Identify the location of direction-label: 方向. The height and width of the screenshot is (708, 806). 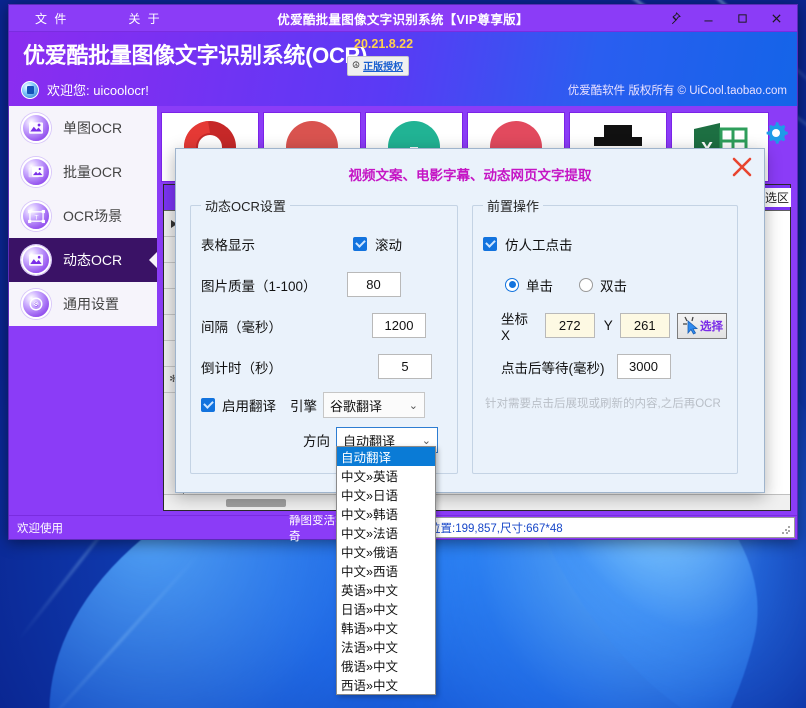
(316, 441).